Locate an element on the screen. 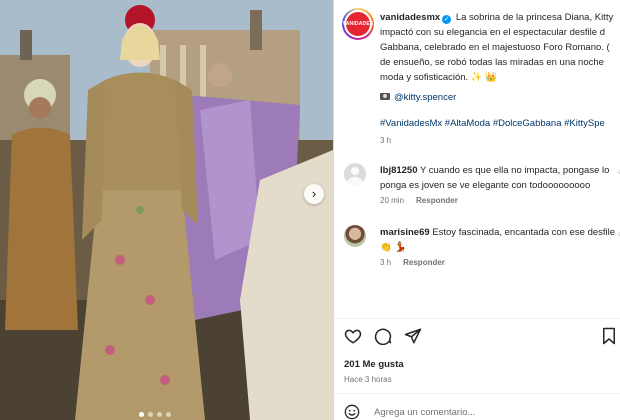 The width and height of the screenshot is (620, 420). verified-badge-icon: ✓ is located at coordinates (447, 19).